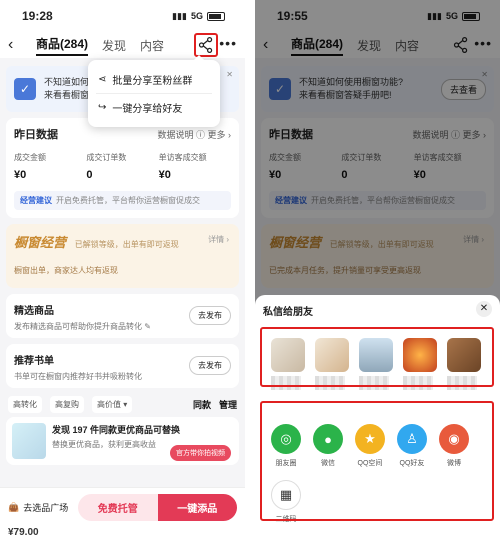 The height and width of the screenshot is (549, 500). I want to click on status-bar: 19:28 ▮▮▮ 5G, so click(122, 16).